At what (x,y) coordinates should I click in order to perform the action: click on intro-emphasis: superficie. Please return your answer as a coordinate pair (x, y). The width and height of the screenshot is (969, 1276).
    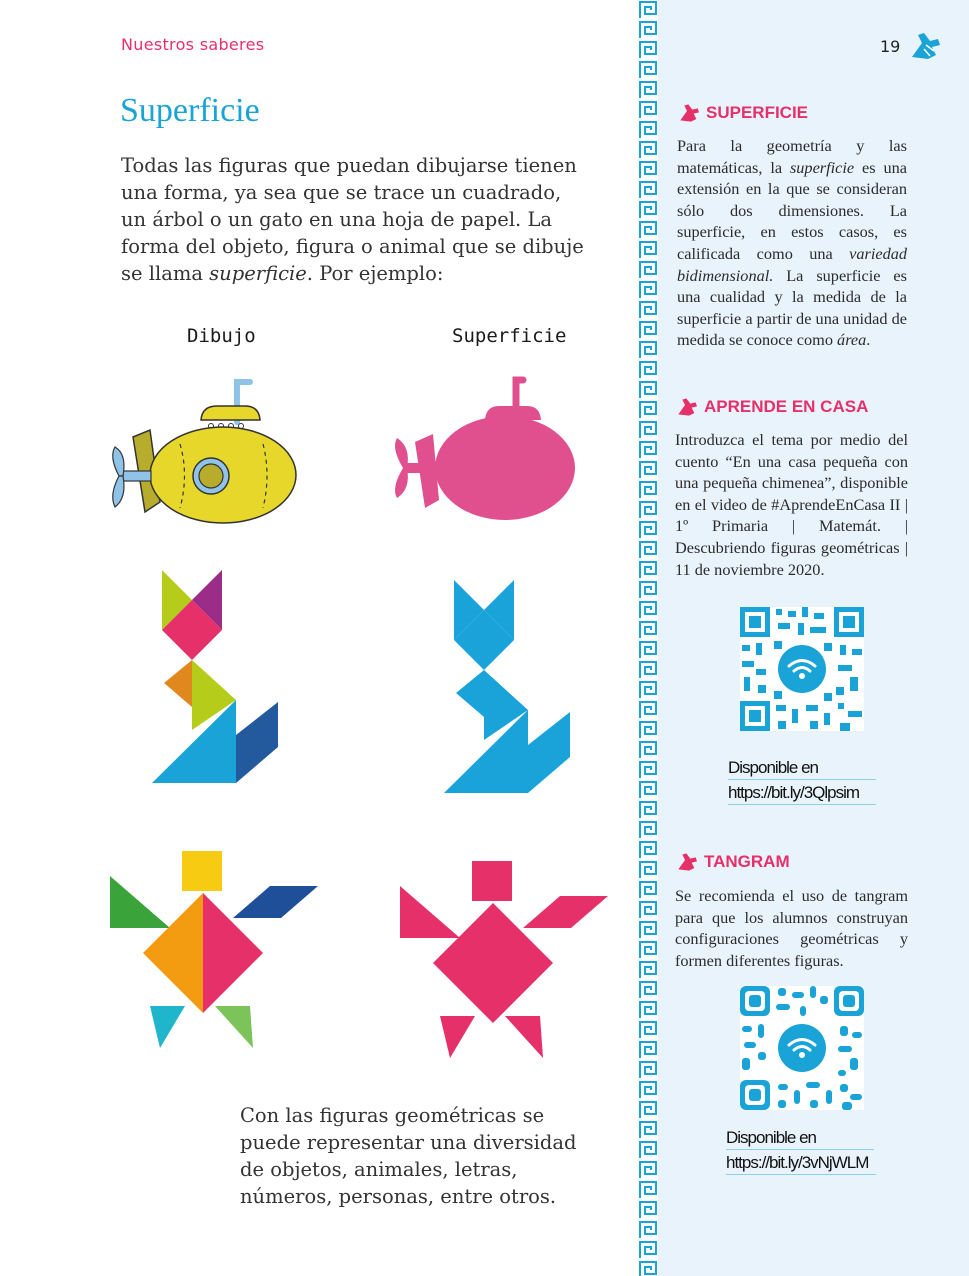
    Looking at the image, I should click on (258, 273).